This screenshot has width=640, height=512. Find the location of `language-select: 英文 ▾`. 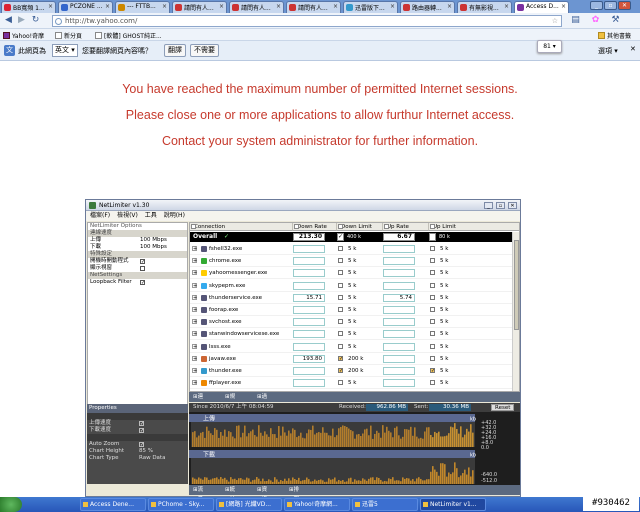

language-select: 英文 ▾ is located at coordinates (65, 50).